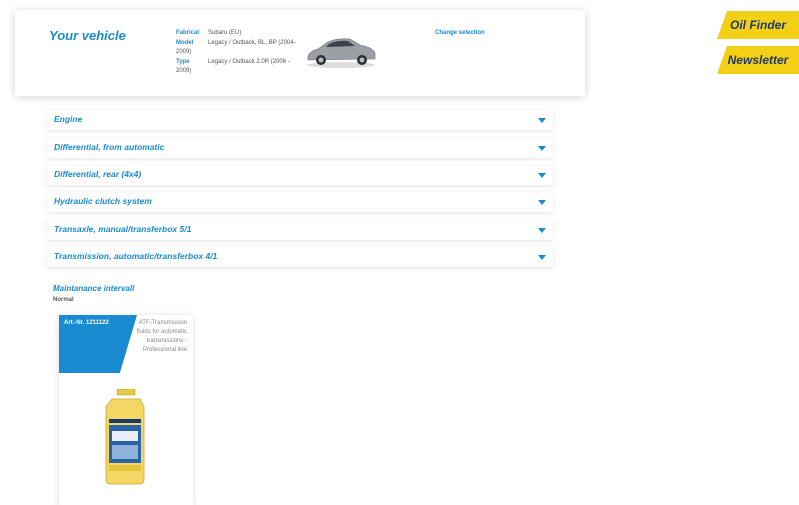 The width and height of the screenshot is (799, 505). I want to click on oil-bottle-image, so click(125, 437).